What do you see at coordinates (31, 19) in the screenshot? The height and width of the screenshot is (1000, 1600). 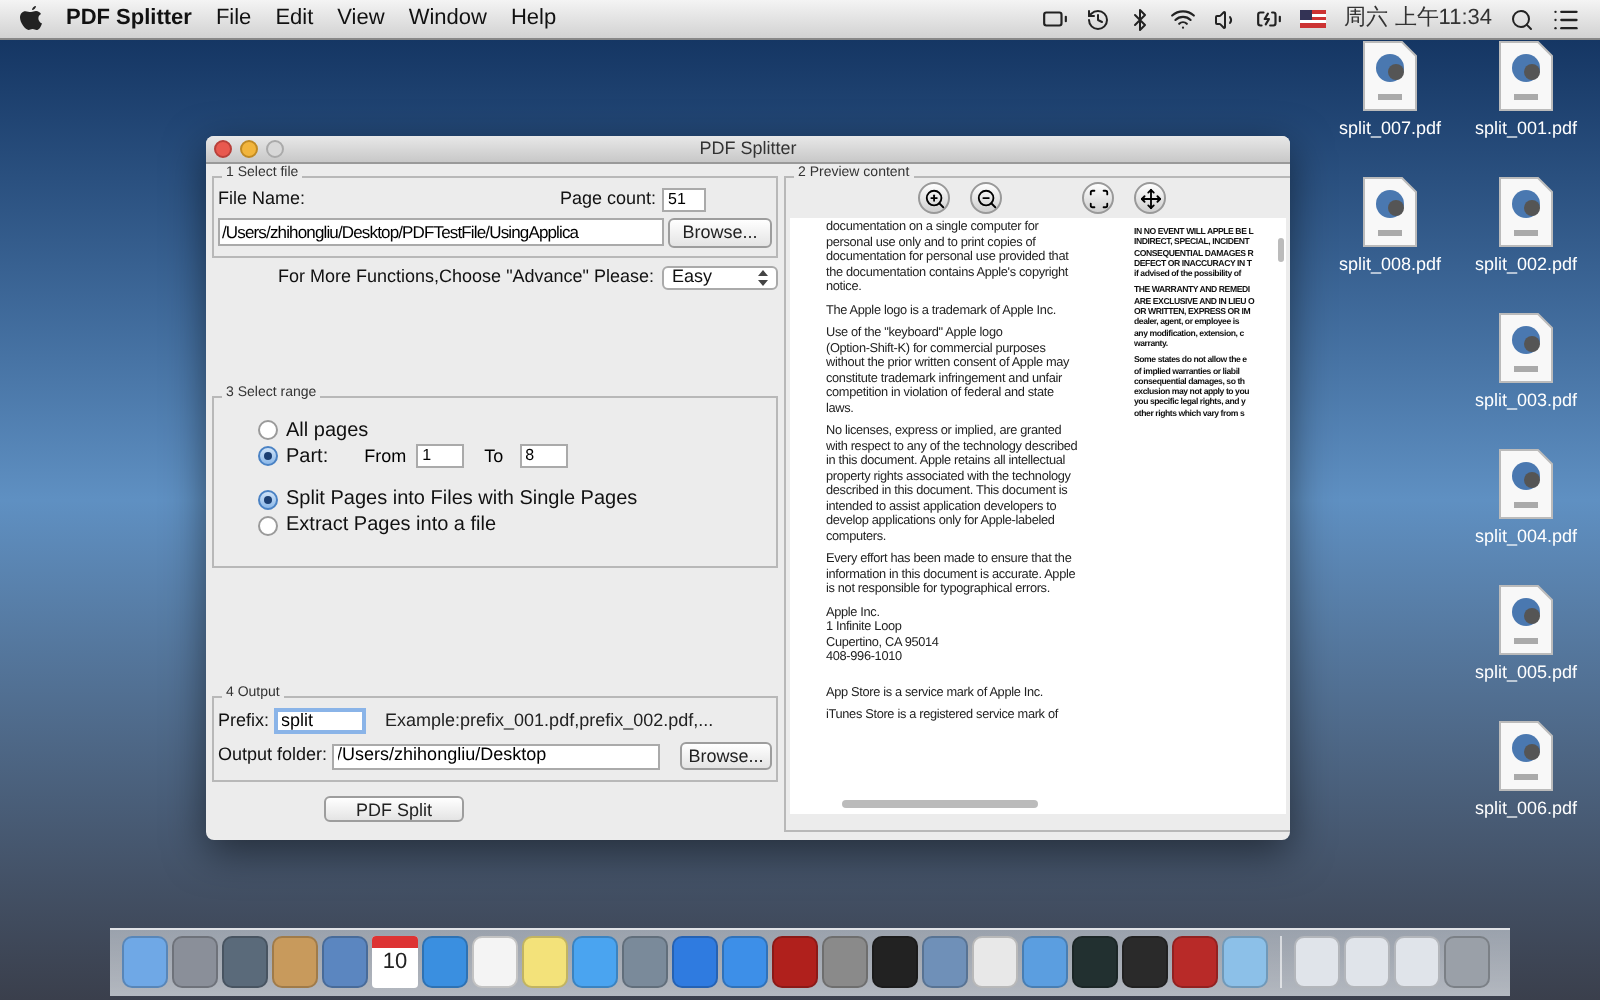 I see `apple-logo-icon` at bounding box center [31, 19].